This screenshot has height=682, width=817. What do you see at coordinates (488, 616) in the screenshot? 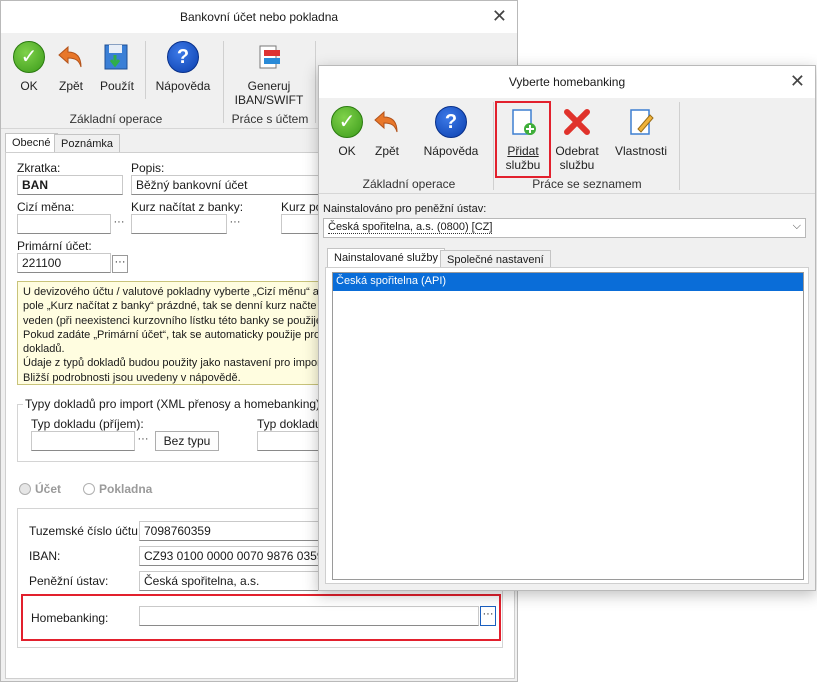
I see `homebanking-browse-button: ···` at bounding box center [488, 616].